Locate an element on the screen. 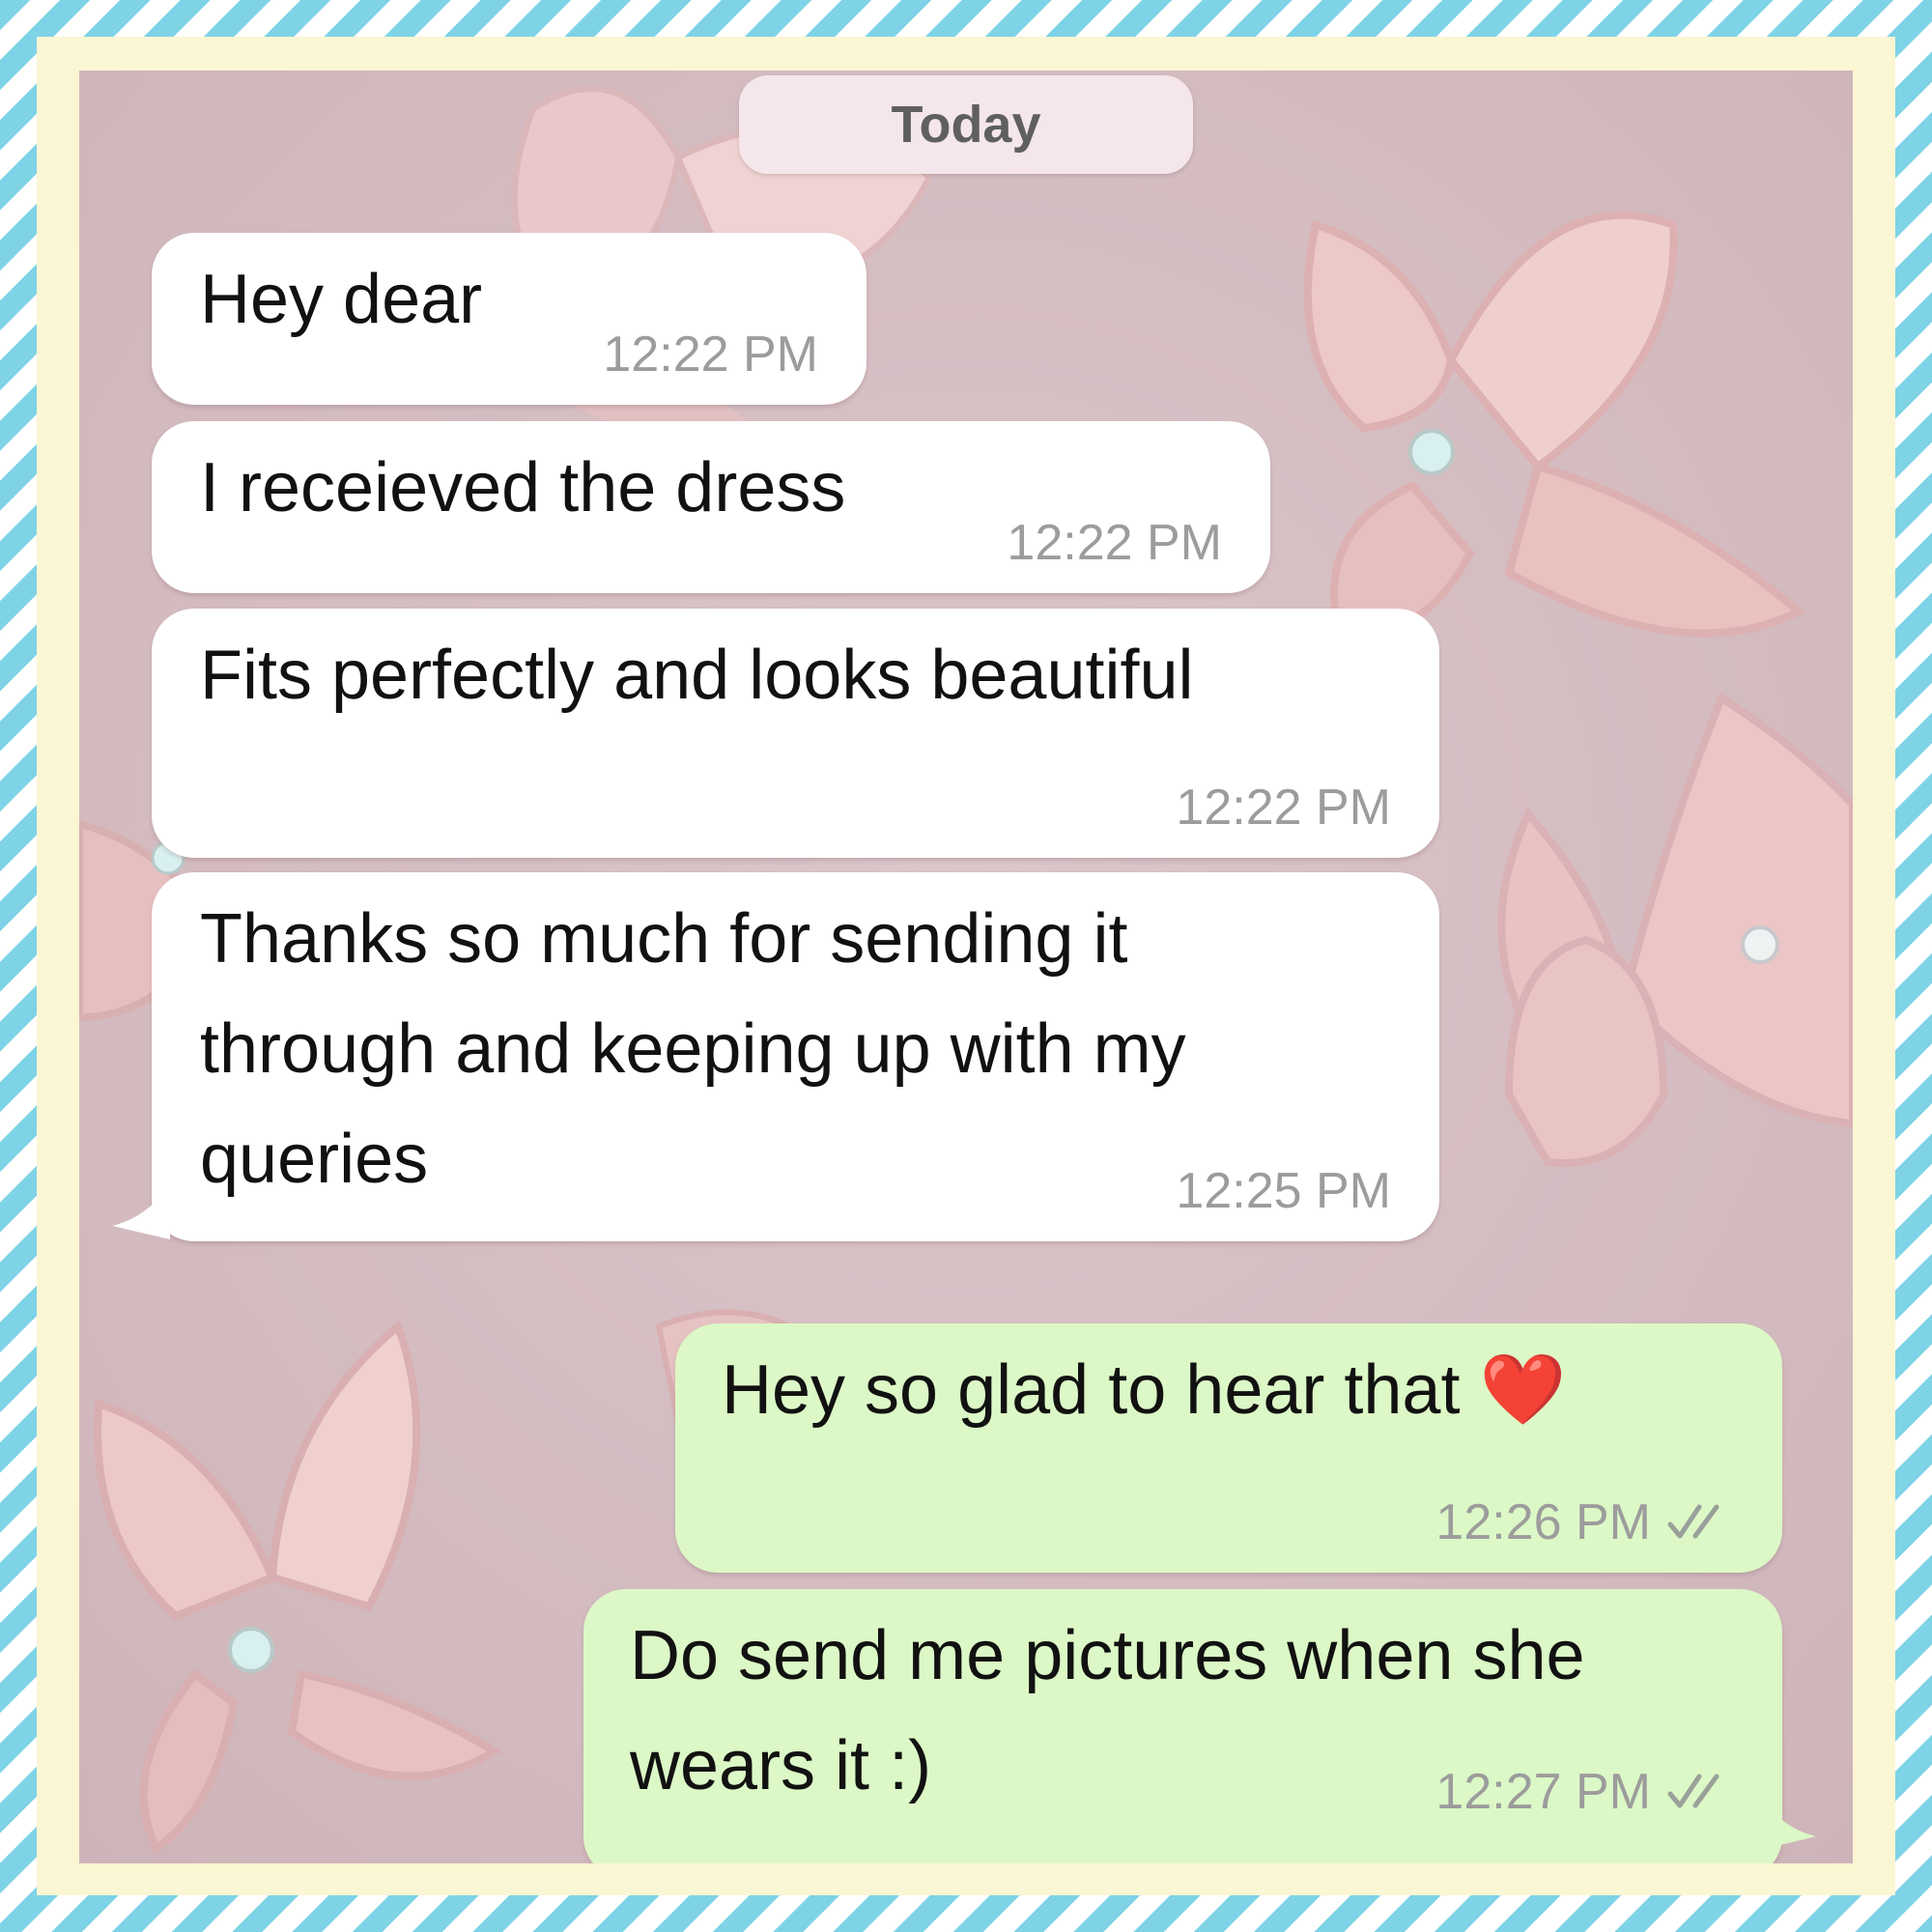  message-text: Fits perfectly and looks beautiful is located at coordinates (697, 675).